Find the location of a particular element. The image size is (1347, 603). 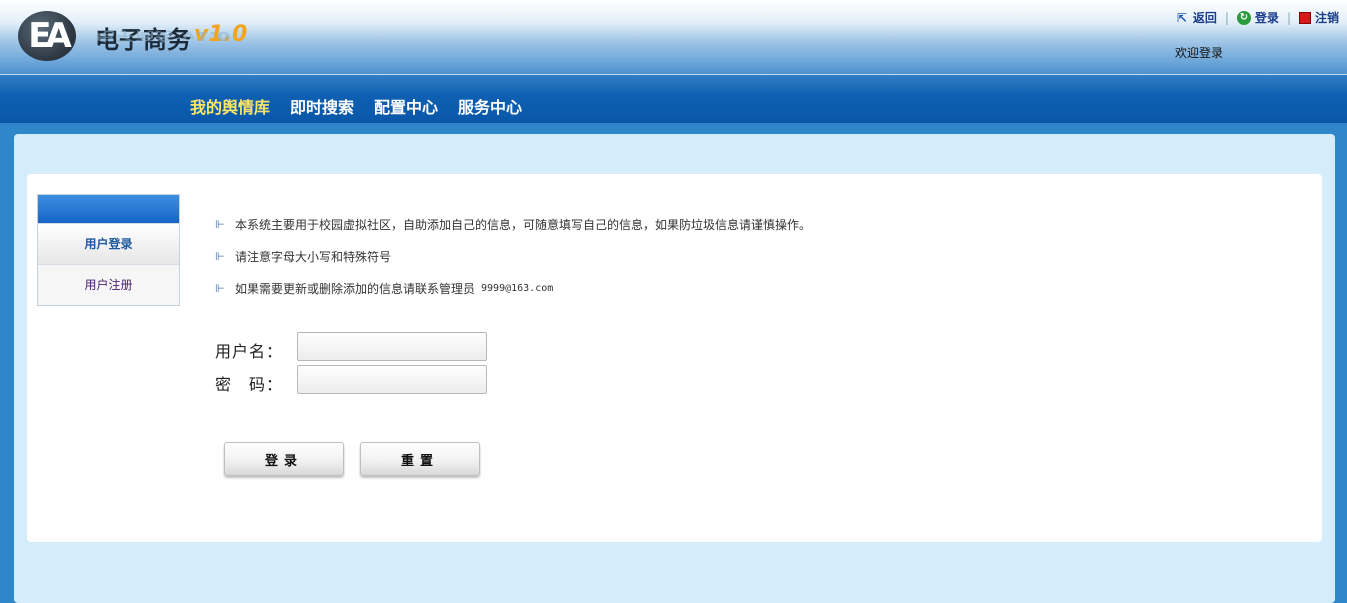

nav-item-instant-search: 即时搜索 is located at coordinates (322, 106).